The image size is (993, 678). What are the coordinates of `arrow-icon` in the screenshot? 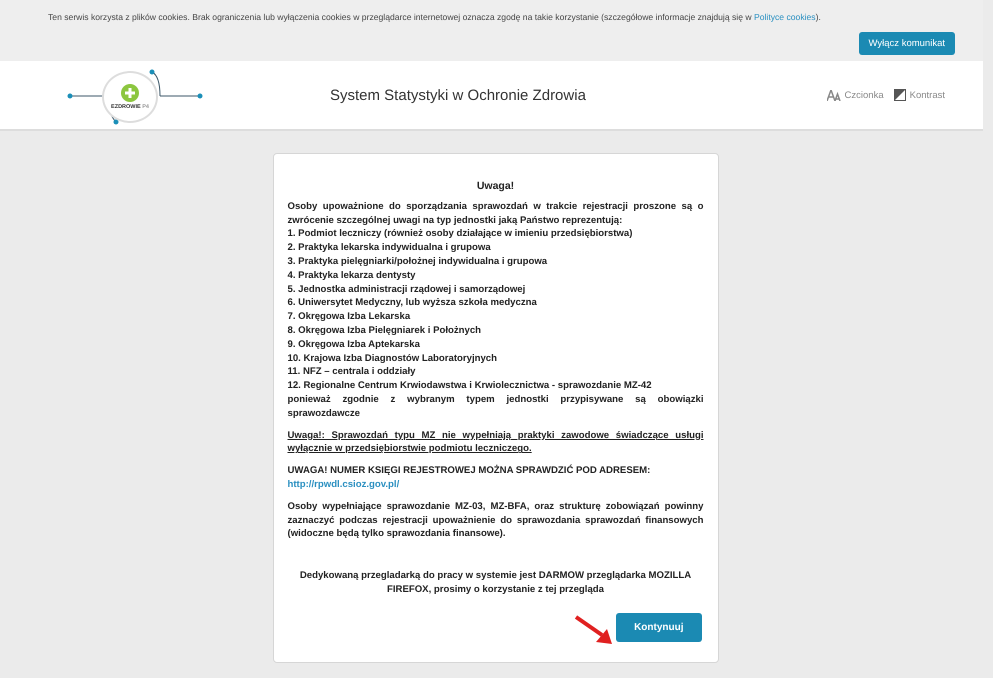 It's located at (594, 630).